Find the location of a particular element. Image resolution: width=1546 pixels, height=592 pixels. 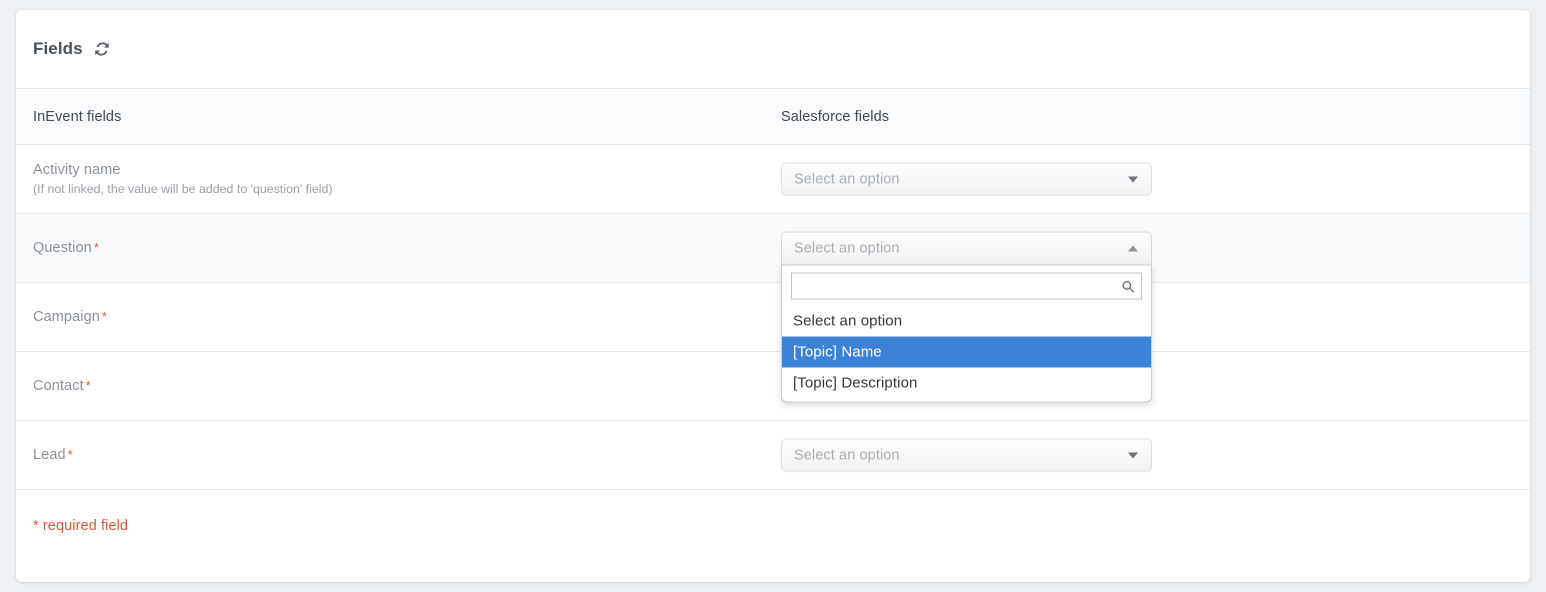

table-row-campaign: Campaign* Select an option is located at coordinates (773, 317).